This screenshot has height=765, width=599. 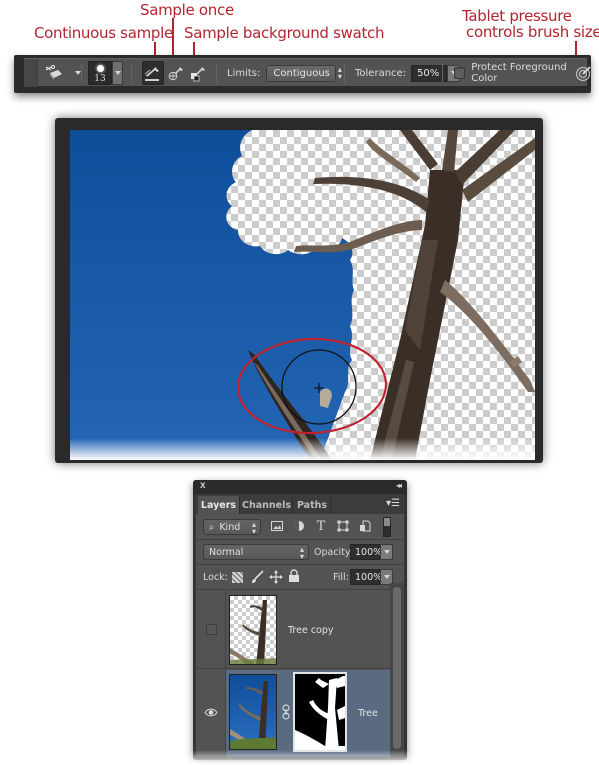 I want to click on lock-image-pixels-icon, so click(x=257, y=577).